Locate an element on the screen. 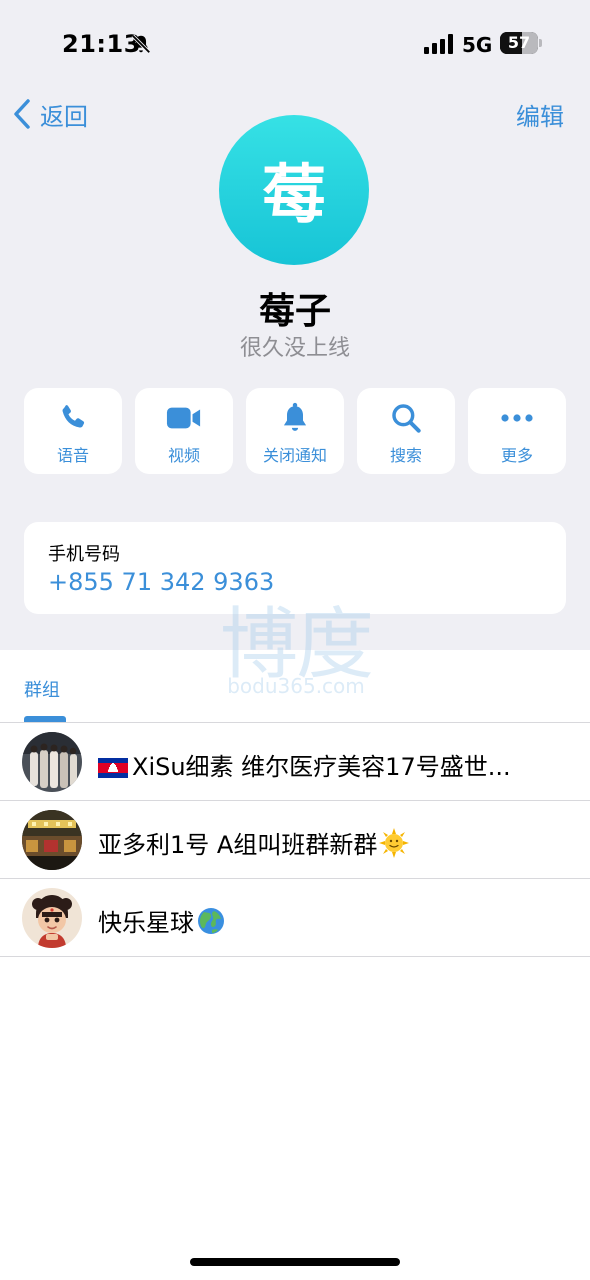 Image resolution: width=590 pixels, height=1280 pixels. group-title: 快乐星球 is located at coordinates (328, 920).